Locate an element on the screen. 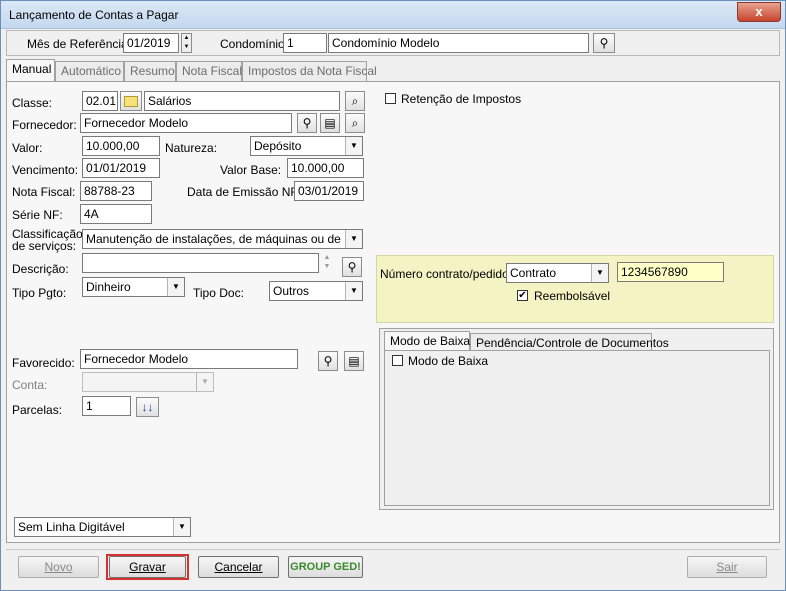  mes-referencia-input: 01/2019 is located at coordinates (151, 43).